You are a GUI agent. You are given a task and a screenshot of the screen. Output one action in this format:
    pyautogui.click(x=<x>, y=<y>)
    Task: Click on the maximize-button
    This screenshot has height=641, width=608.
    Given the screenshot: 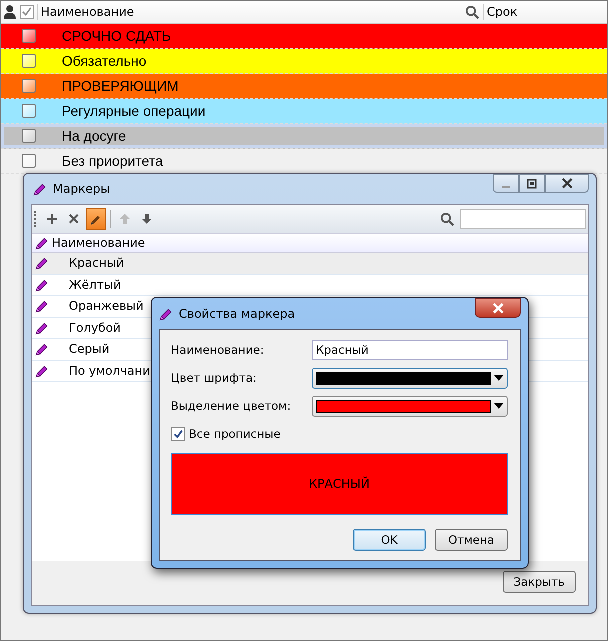 What is the action you would take?
    pyautogui.click(x=532, y=183)
    